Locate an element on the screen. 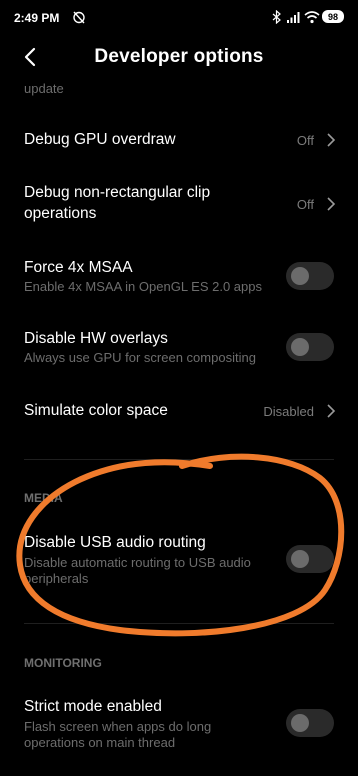  status-bar: 2:49 PM 98 is located at coordinates (179, 19).